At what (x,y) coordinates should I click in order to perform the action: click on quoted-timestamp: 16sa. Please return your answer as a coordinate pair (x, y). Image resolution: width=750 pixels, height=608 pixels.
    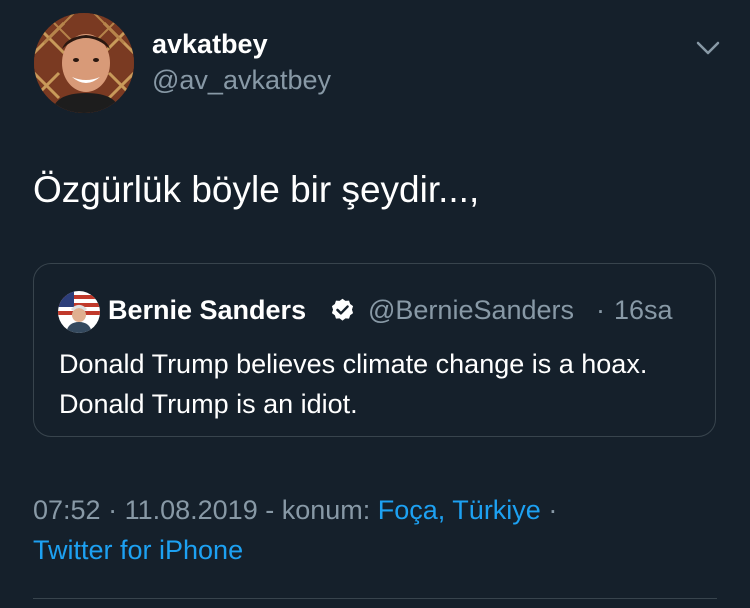
    Looking at the image, I should click on (643, 310).